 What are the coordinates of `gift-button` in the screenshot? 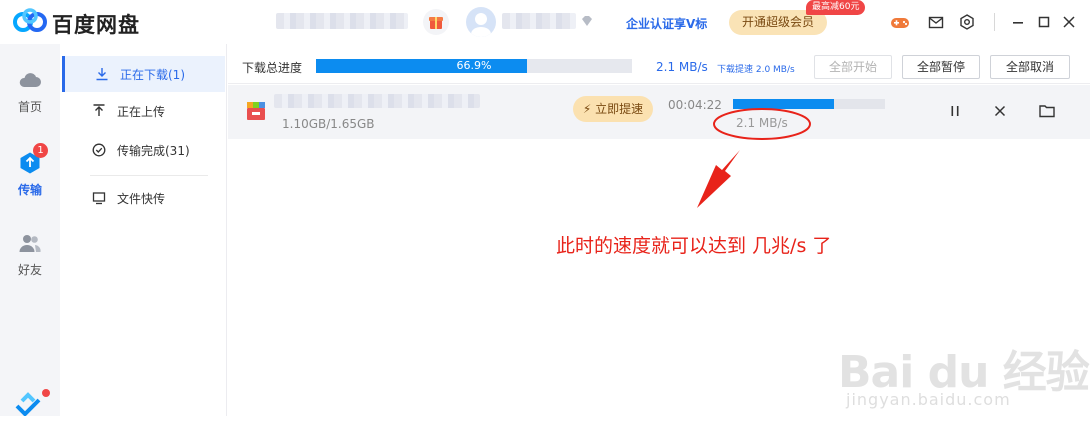 It's located at (436, 22).